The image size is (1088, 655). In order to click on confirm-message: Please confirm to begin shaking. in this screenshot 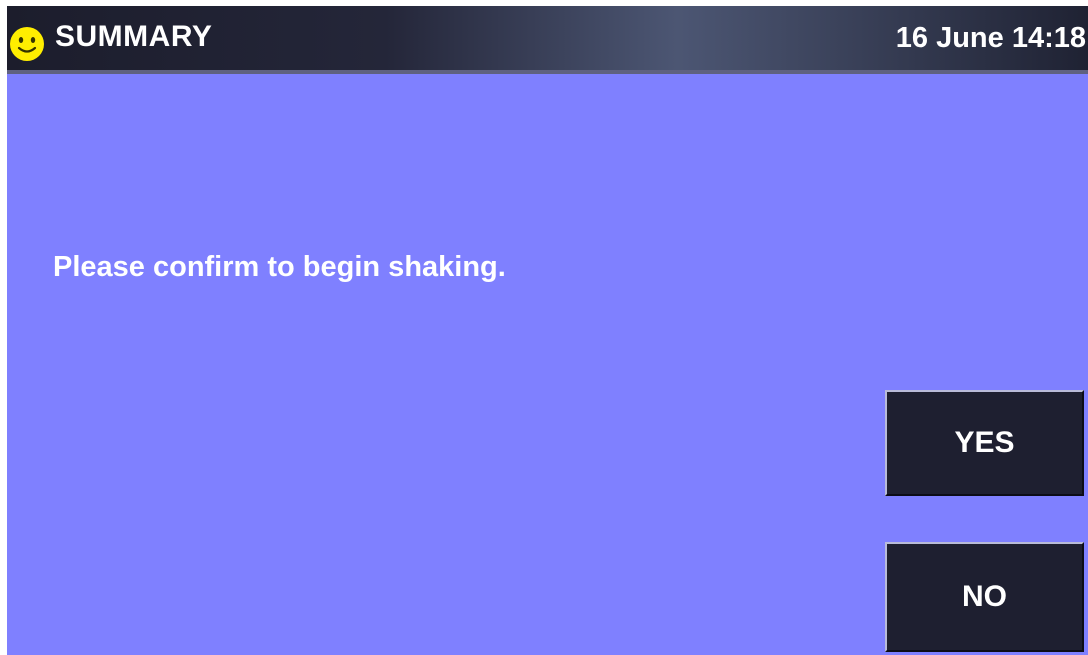, I will do `click(279, 267)`.